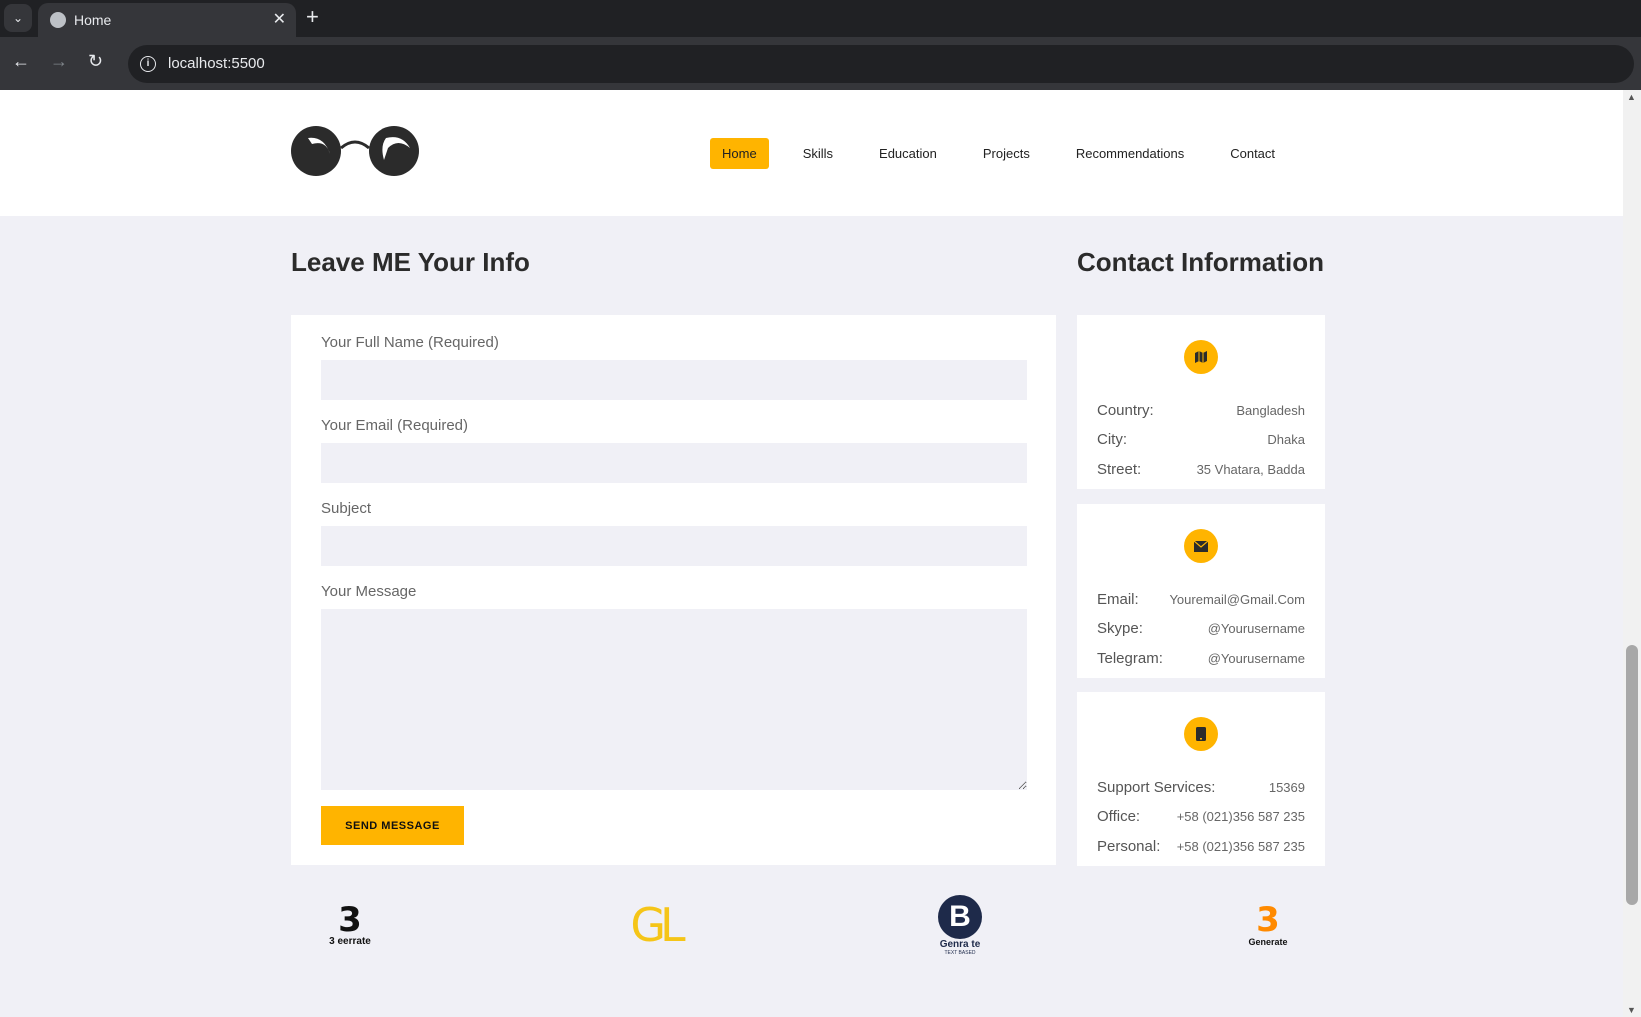  Describe the element at coordinates (1130, 153) in the screenshot. I see `nav-recommendations: Recommendations` at that location.